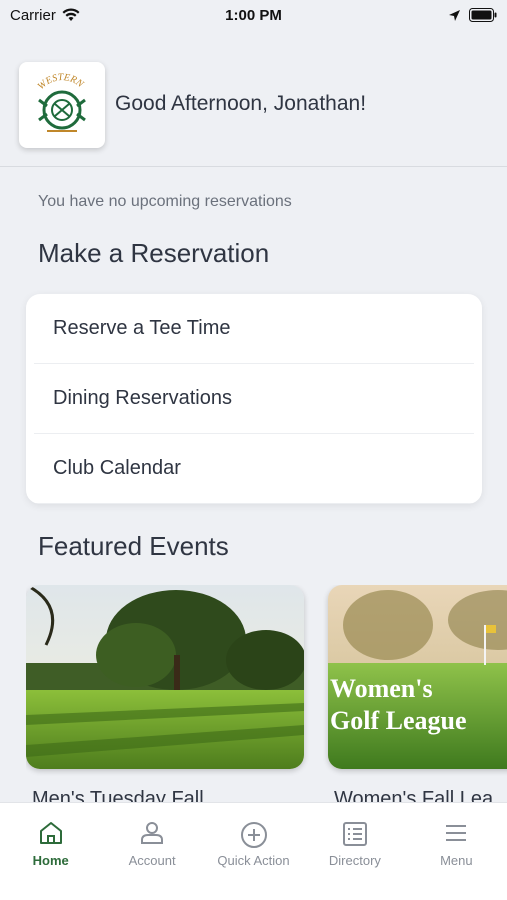 This screenshot has height=900, width=507. Describe the element at coordinates (254, 329) in the screenshot. I see `reserve-tee-time-button: Reserve a Tee Time` at that location.